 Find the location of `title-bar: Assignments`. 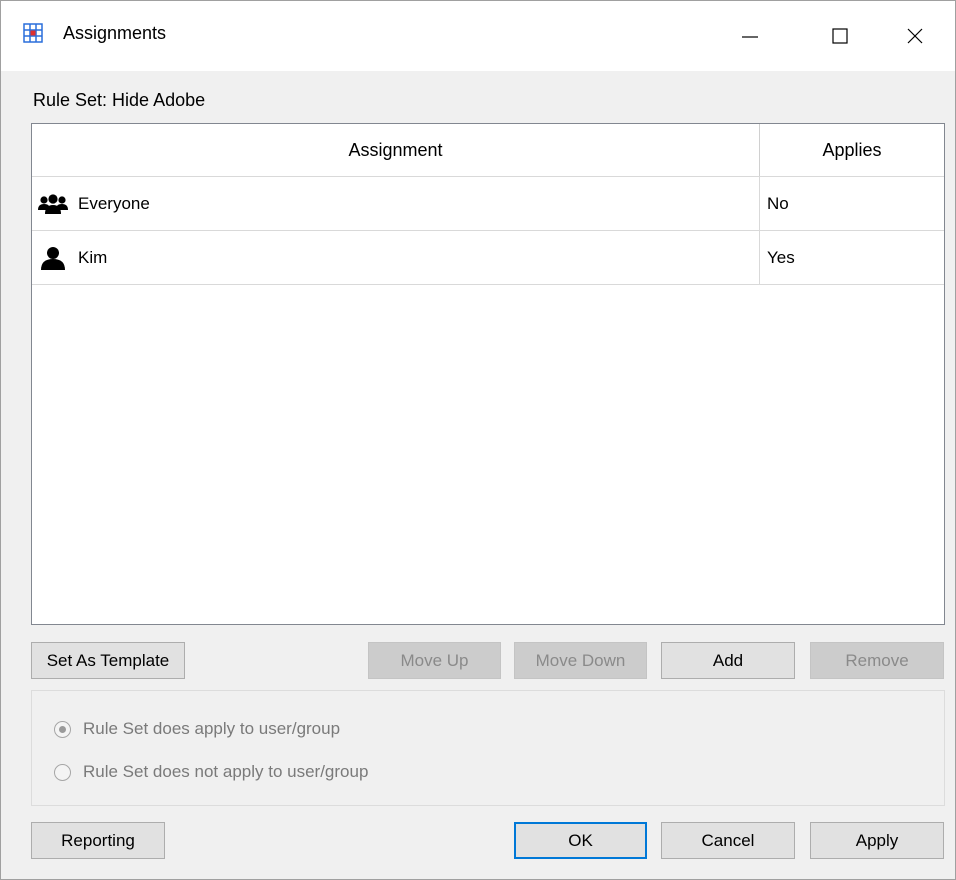

title-bar: Assignments is located at coordinates (478, 36).